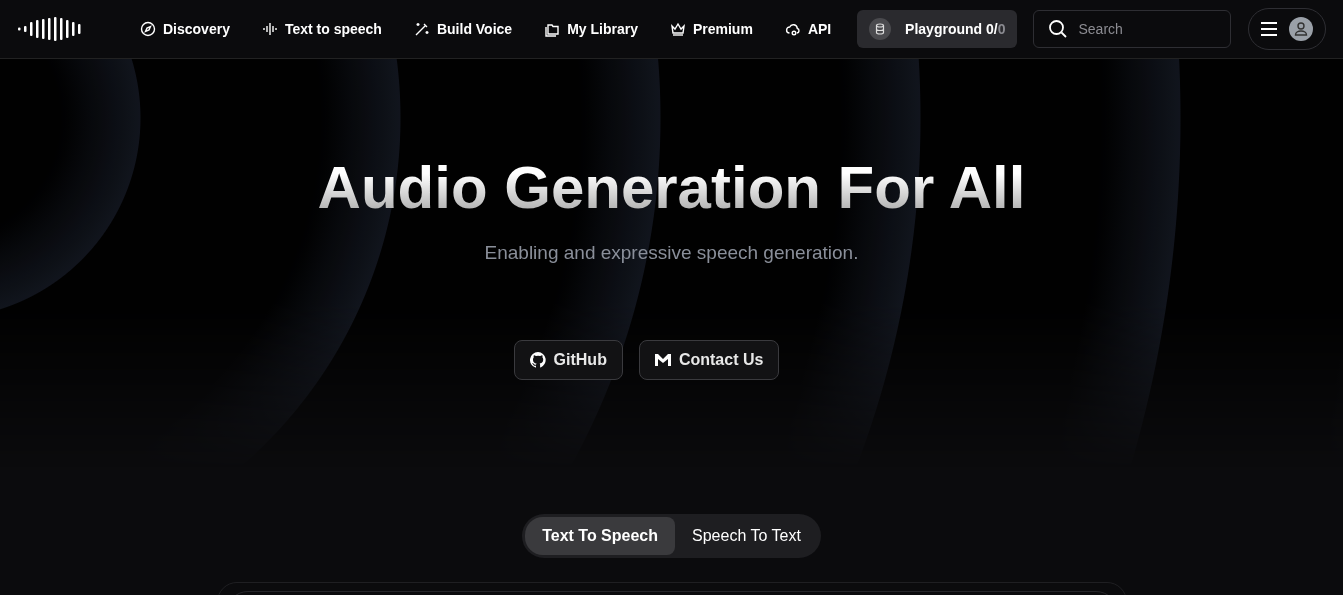 Image resolution: width=1343 pixels, height=595 pixels. What do you see at coordinates (537, 360) in the screenshot?
I see `github-icon` at bounding box center [537, 360].